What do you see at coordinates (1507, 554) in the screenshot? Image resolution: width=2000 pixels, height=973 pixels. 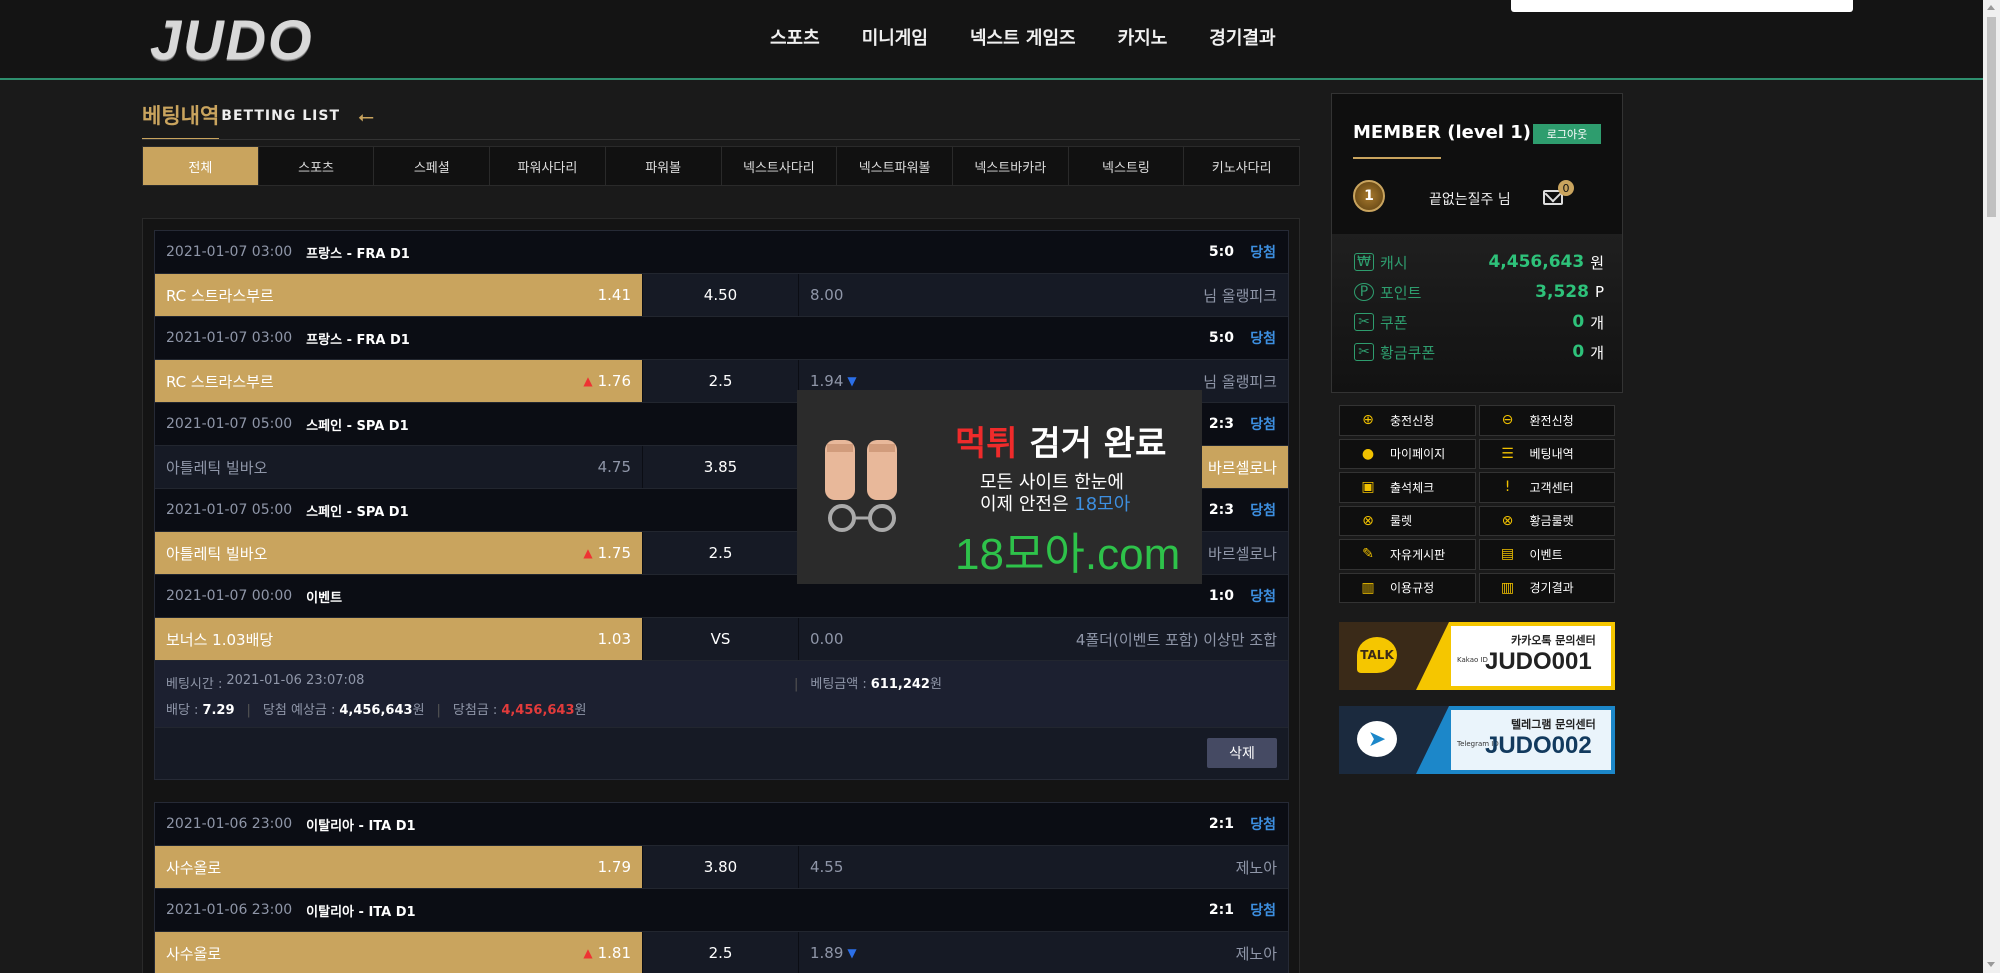 I see `gift-icon: ▤` at bounding box center [1507, 554].